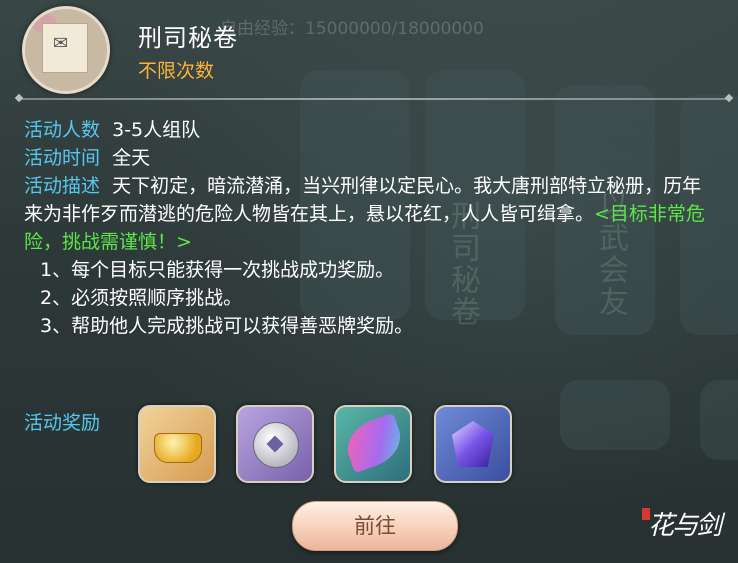  Describe the element at coordinates (227, 326) in the screenshot. I see `rule-item: 3、帮助他人完成挑战可以获得善恶牌奖励。` at that location.